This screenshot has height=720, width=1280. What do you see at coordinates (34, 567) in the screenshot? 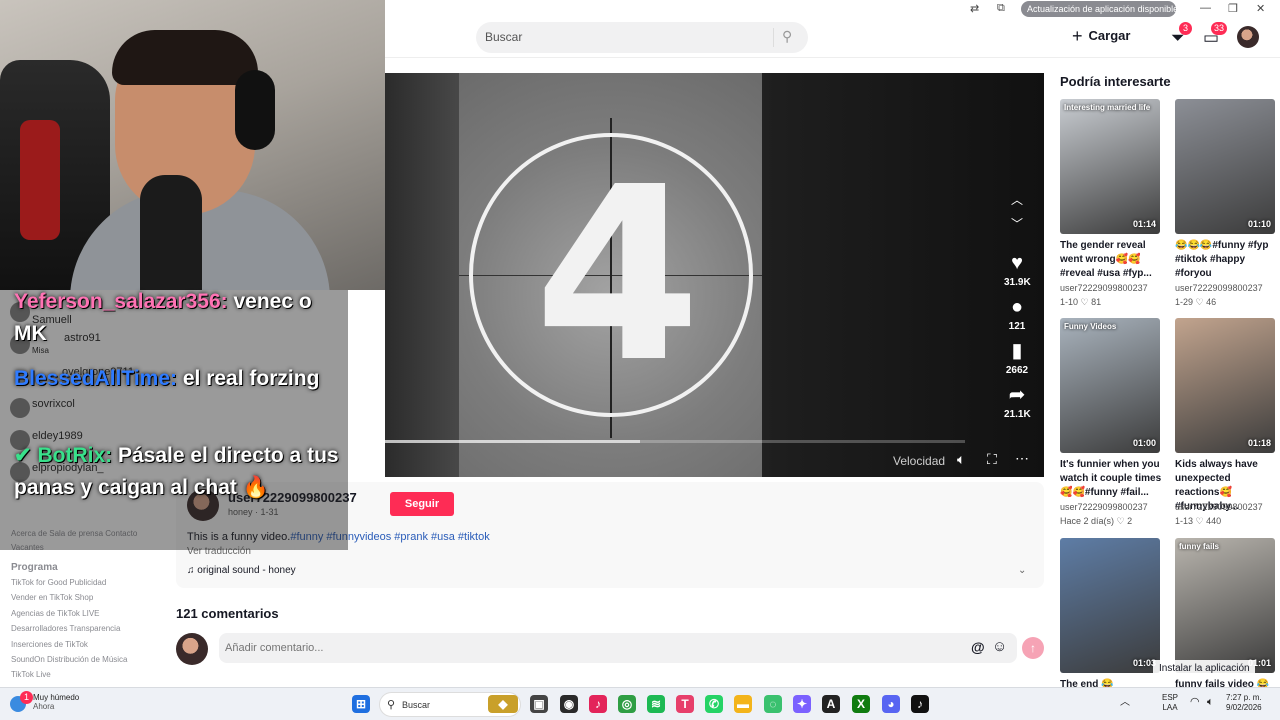
I see `program-heading: Programa` at bounding box center [34, 567].